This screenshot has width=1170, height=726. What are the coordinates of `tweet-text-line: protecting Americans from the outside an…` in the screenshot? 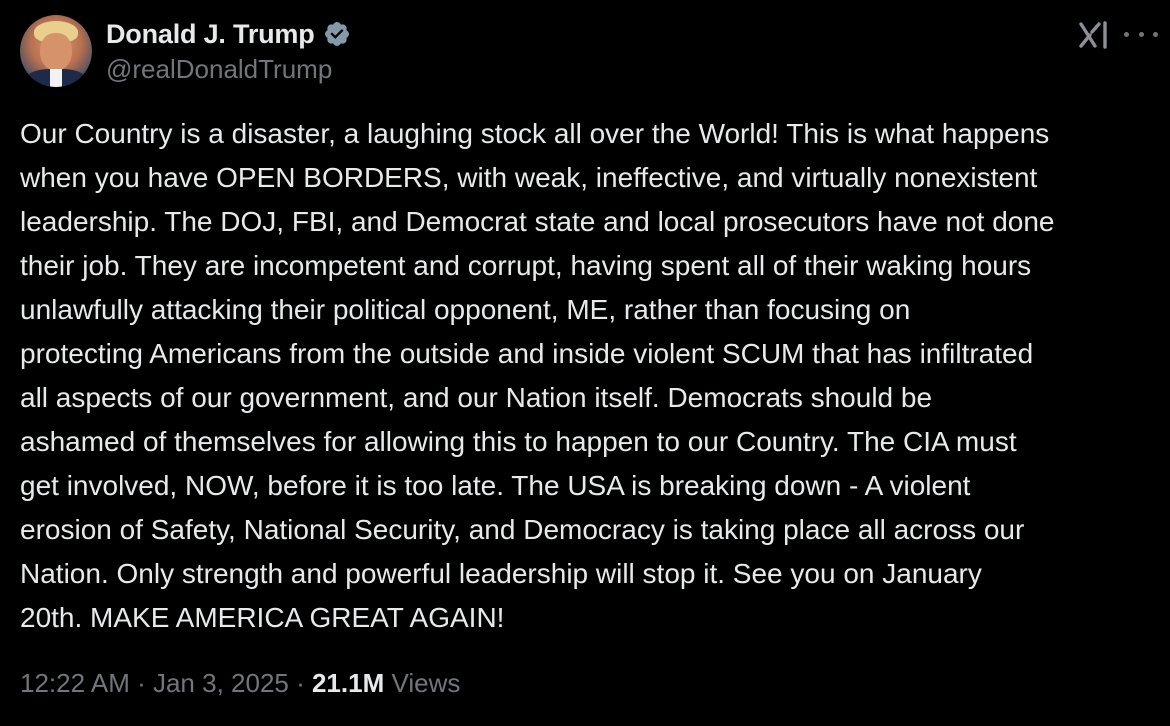 It's located at (527, 353).